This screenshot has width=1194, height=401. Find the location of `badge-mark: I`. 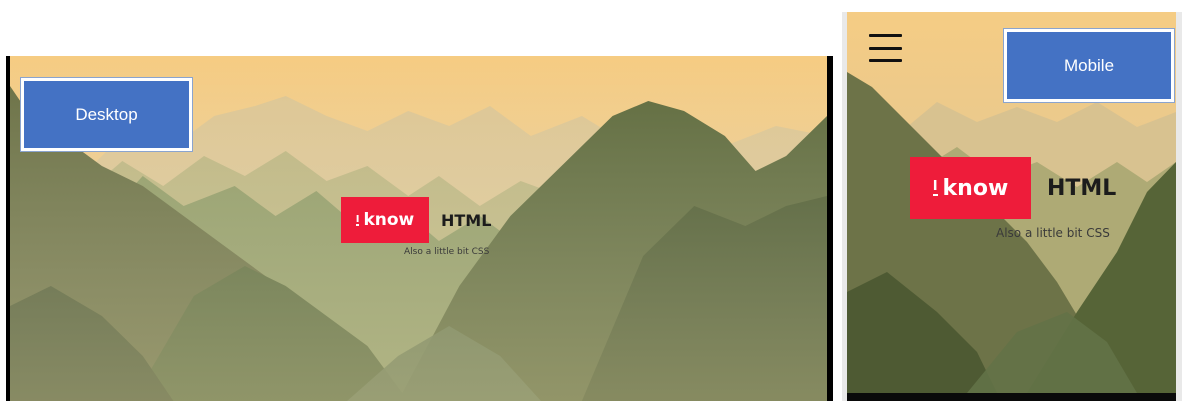

badge-mark: I is located at coordinates (357, 219).